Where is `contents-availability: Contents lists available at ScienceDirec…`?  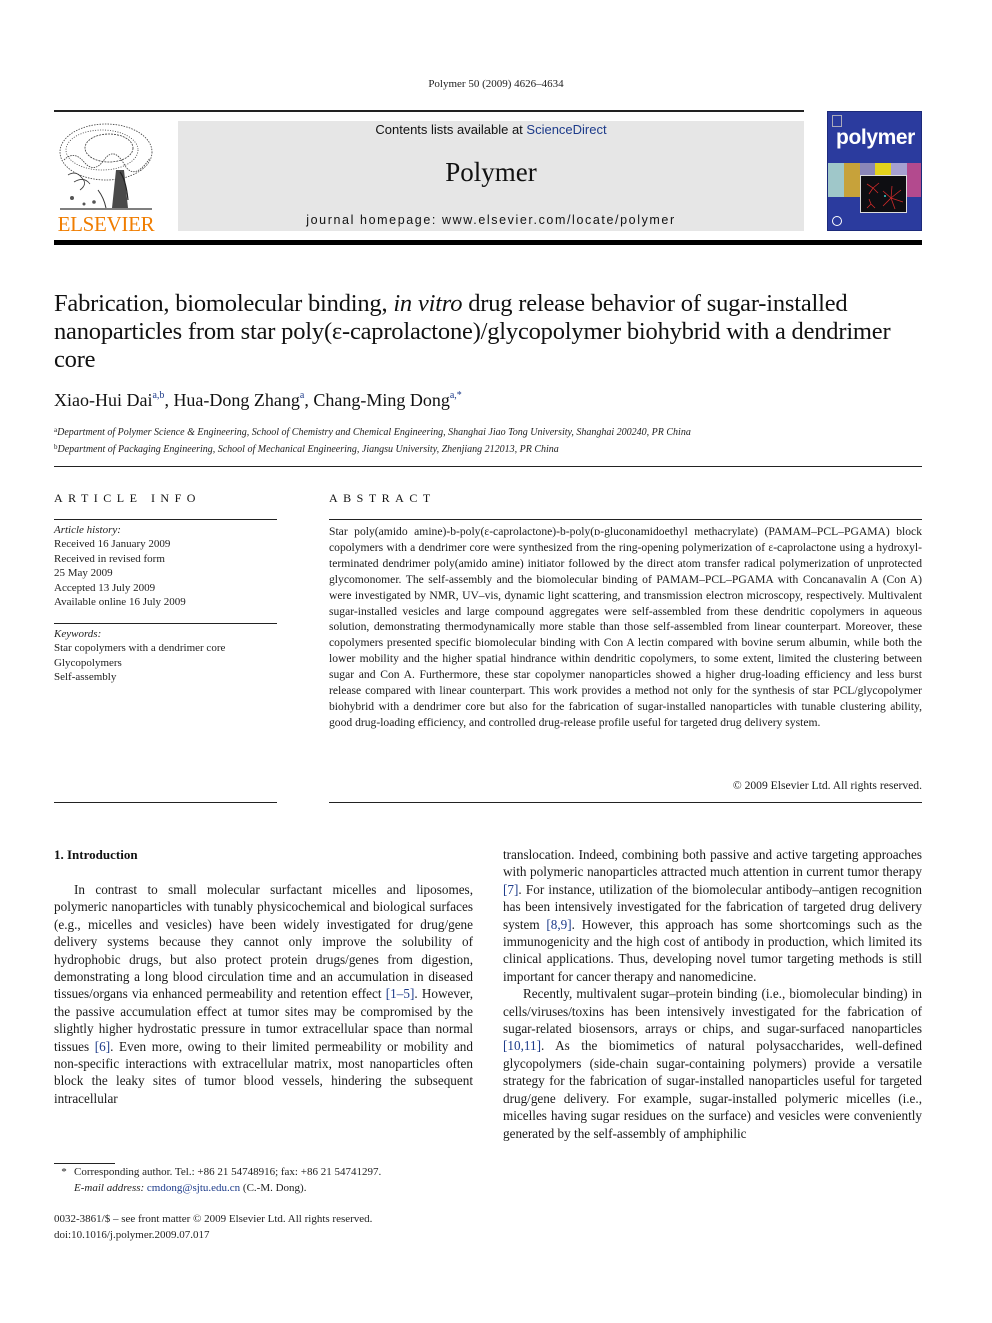
contents-availability: Contents lists available at ScienceDirec… is located at coordinates (491, 129).